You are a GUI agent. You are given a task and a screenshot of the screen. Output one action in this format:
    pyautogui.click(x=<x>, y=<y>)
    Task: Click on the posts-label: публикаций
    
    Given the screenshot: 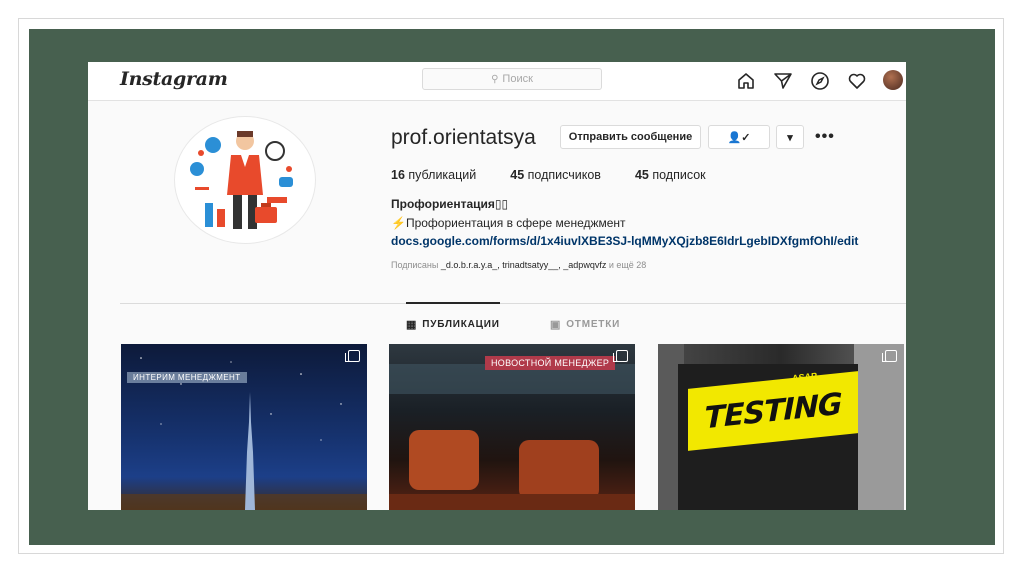 What is the action you would take?
    pyautogui.click(x=442, y=175)
    